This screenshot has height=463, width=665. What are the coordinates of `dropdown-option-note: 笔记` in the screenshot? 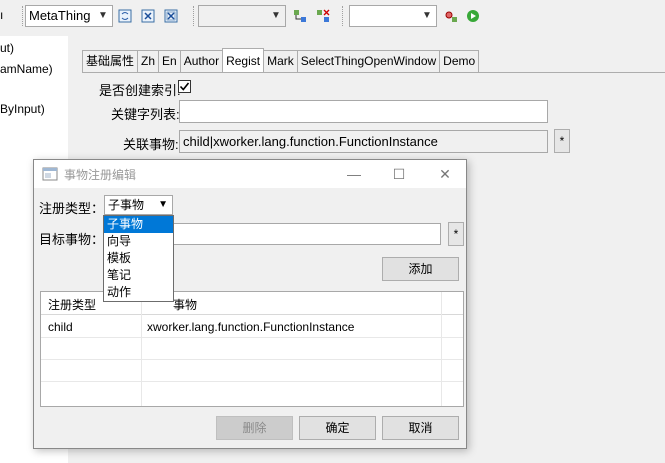 It's located at (138, 275).